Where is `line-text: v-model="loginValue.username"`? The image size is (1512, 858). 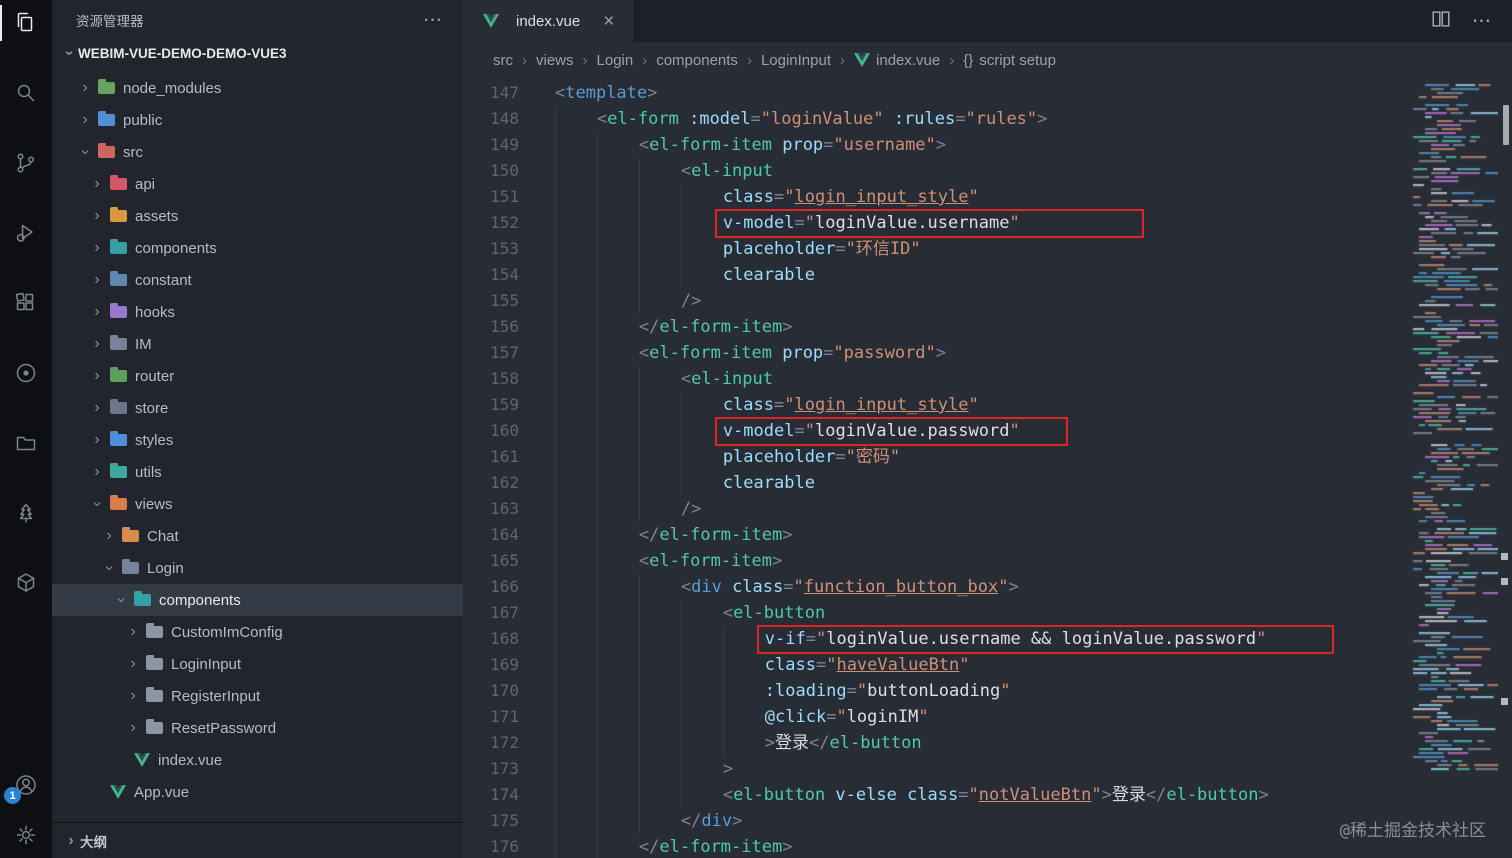
line-text: v-model="loginValue.username" is located at coordinates (831, 223).